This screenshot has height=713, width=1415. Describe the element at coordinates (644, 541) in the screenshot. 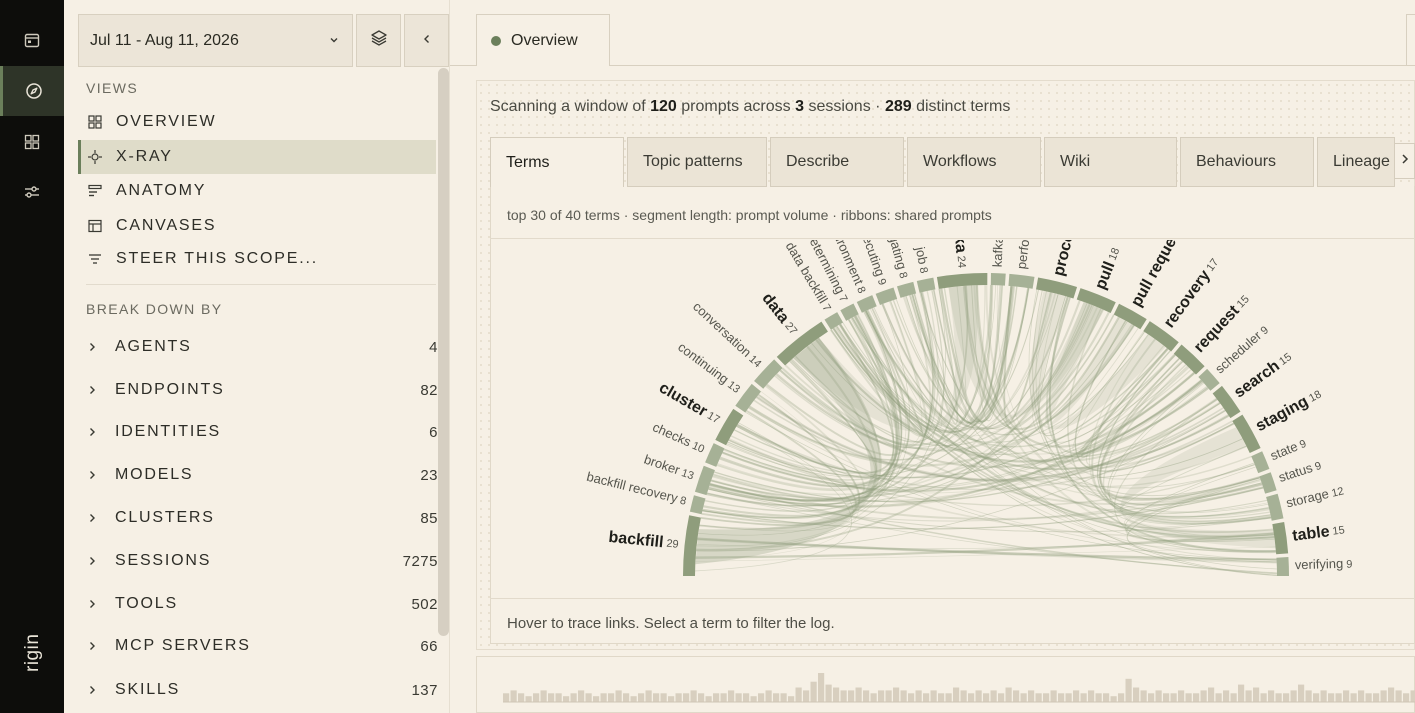

I see `term-label: backfill 29` at that location.